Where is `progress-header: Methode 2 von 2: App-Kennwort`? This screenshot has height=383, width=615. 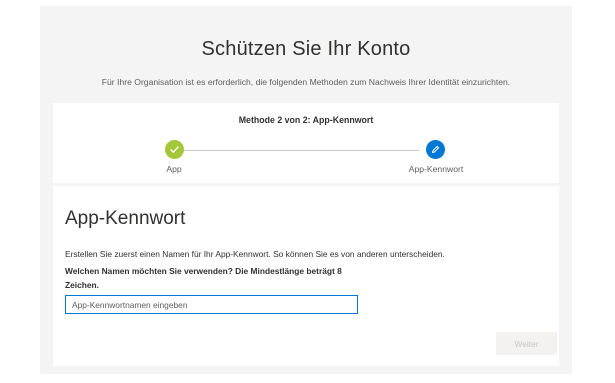
progress-header: Methode 2 von 2: App-Kennwort is located at coordinates (306, 120).